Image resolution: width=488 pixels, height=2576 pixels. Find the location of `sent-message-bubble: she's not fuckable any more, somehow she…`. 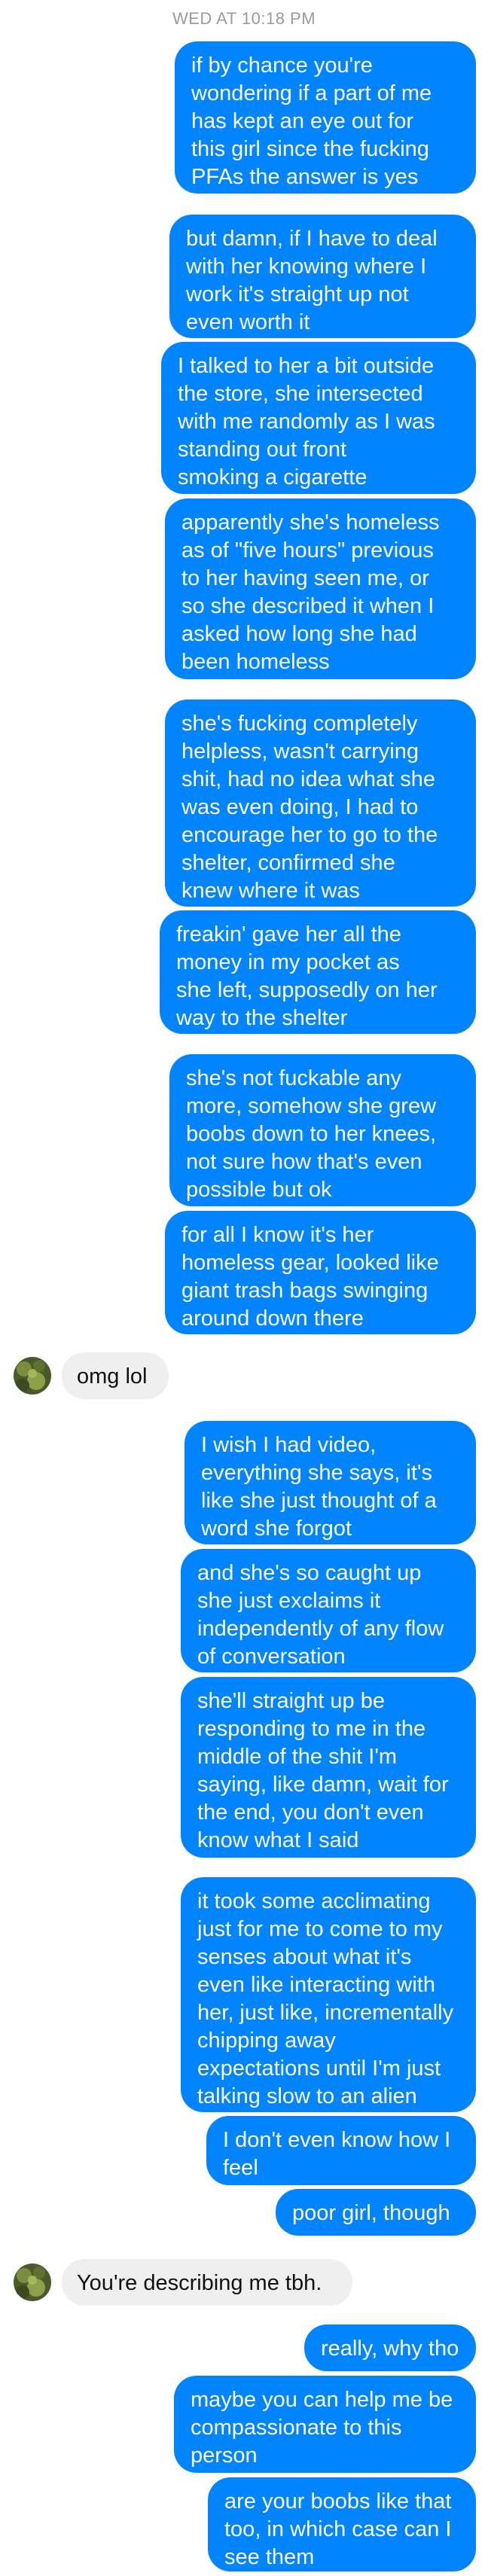

sent-message-bubble: she's not fuckable any more, somehow she… is located at coordinates (322, 1130).